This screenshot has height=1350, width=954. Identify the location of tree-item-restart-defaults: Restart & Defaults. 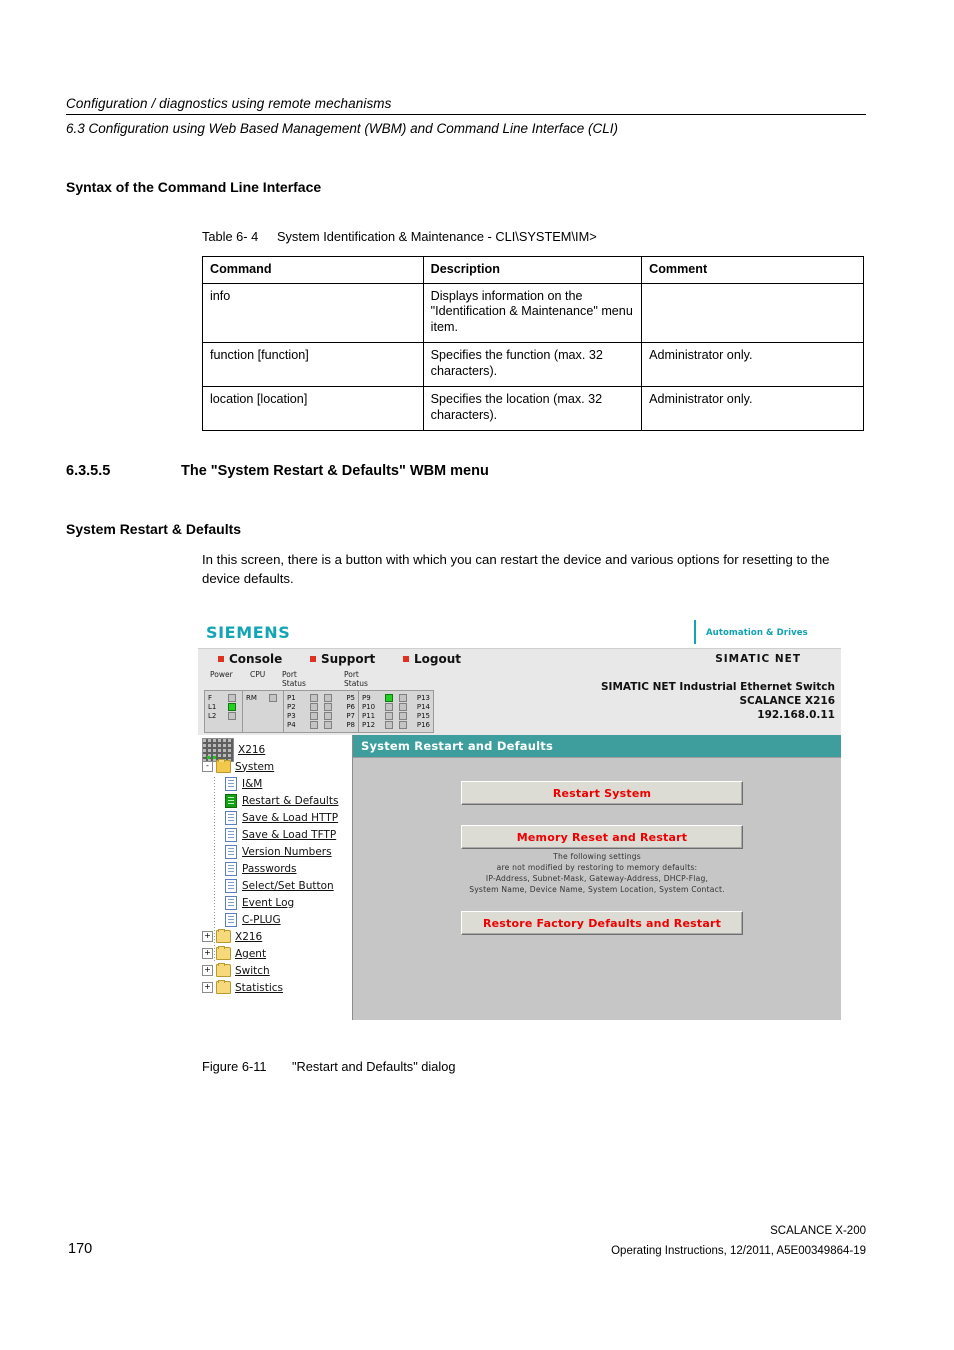
(277, 800).